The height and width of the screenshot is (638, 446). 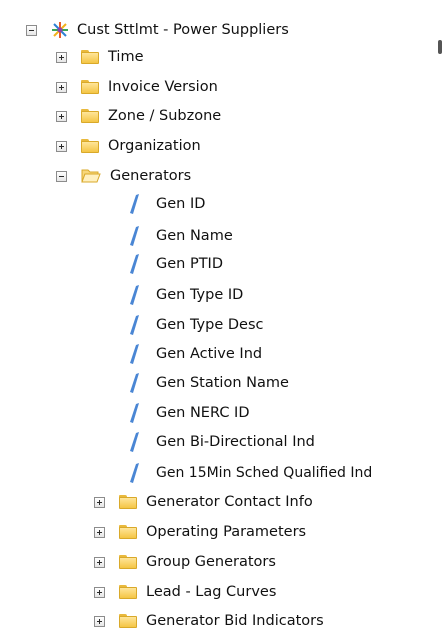 I want to click on field-item: Gen Type ID, so click(x=186, y=295).